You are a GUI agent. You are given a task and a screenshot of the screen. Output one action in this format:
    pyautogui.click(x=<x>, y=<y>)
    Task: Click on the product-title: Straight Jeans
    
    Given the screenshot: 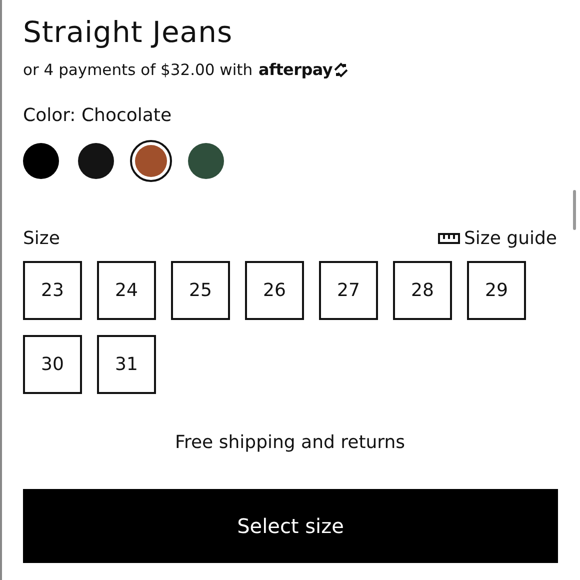 What is the action you would take?
    pyautogui.click(x=128, y=32)
    